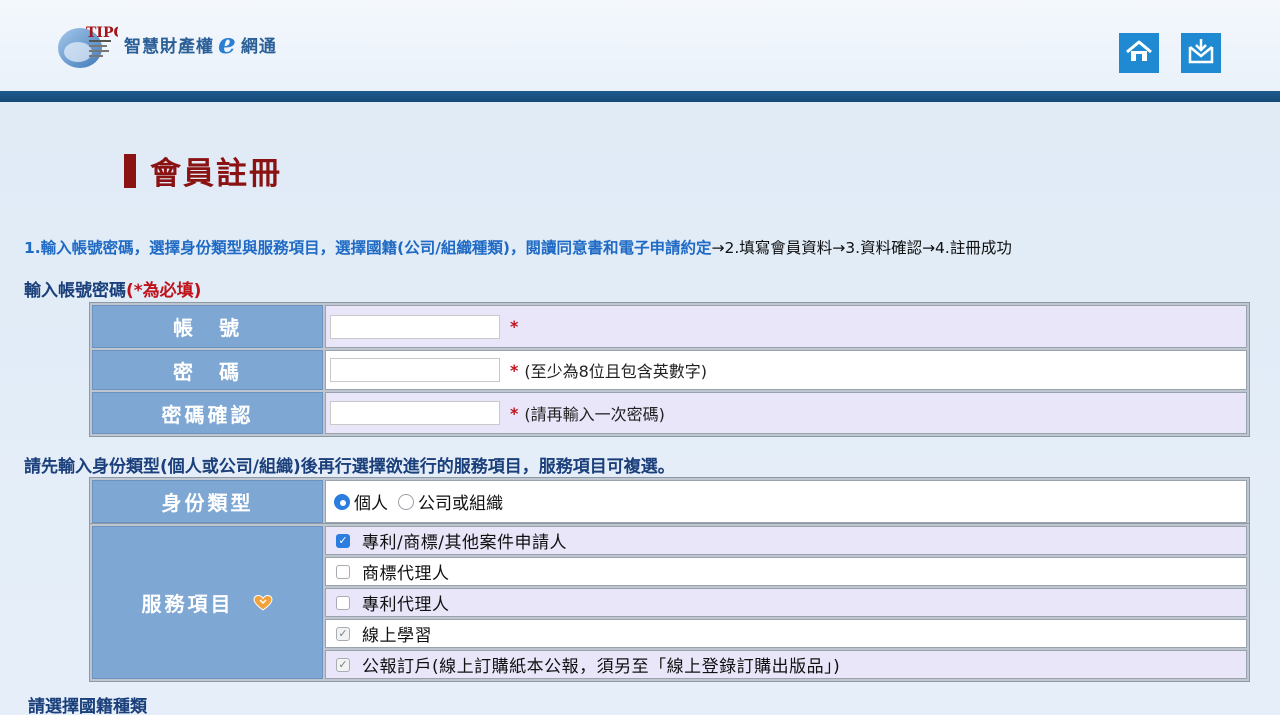 The image size is (1280, 715). What do you see at coordinates (415, 326) in the screenshot?
I see `account-input` at bounding box center [415, 326].